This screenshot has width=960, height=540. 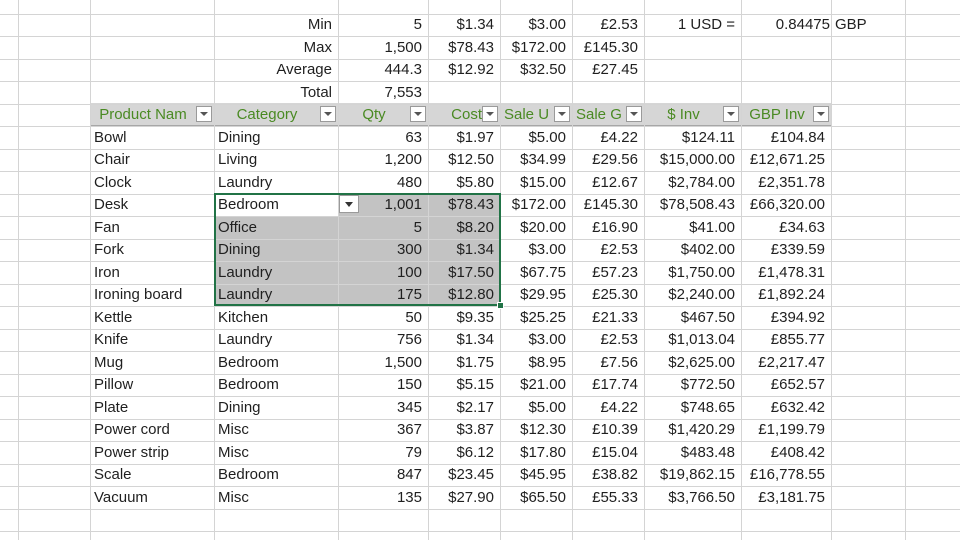 I want to click on summary-label: Average, so click(x=276, y=70).